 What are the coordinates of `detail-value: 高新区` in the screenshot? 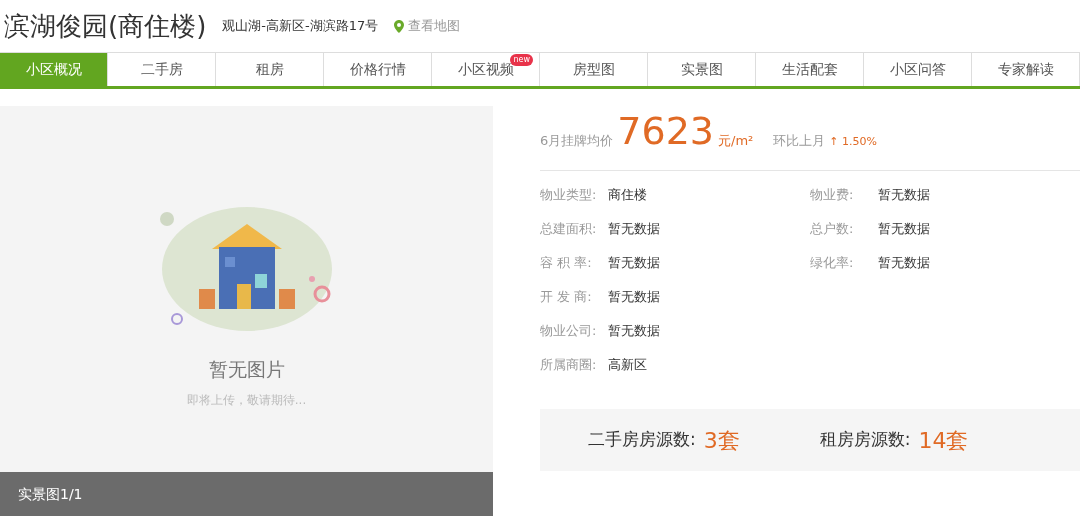 It's located at (627, 364).